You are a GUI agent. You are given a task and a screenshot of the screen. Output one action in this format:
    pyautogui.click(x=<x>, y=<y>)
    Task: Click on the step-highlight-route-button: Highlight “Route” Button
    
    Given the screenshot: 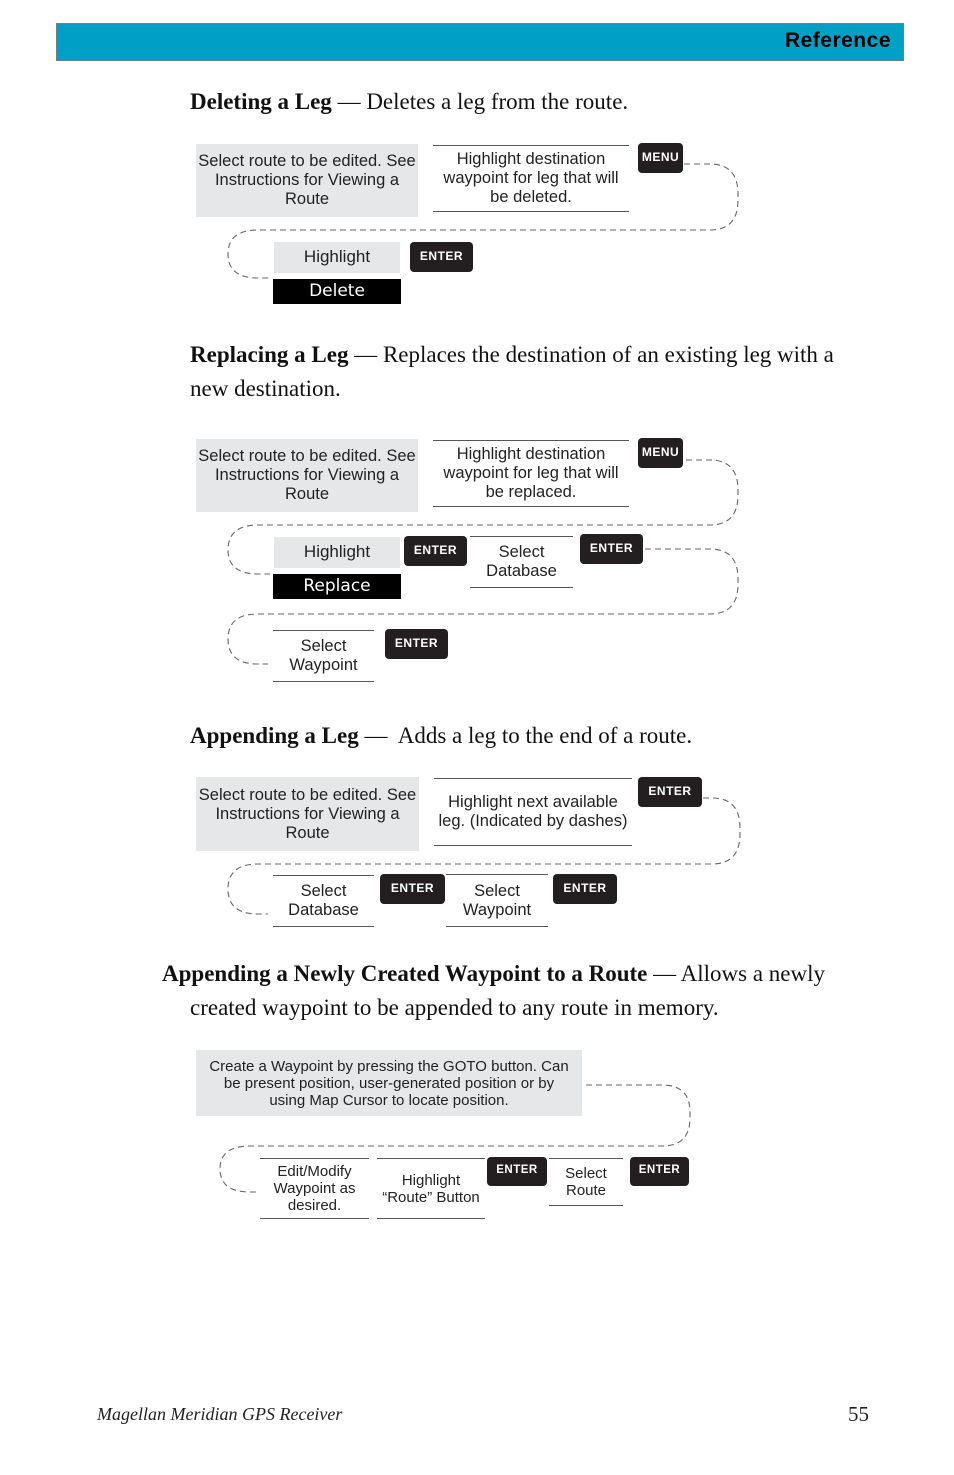 What is the action you would take?
    pyautogui.click(x=431, y=1188)
    